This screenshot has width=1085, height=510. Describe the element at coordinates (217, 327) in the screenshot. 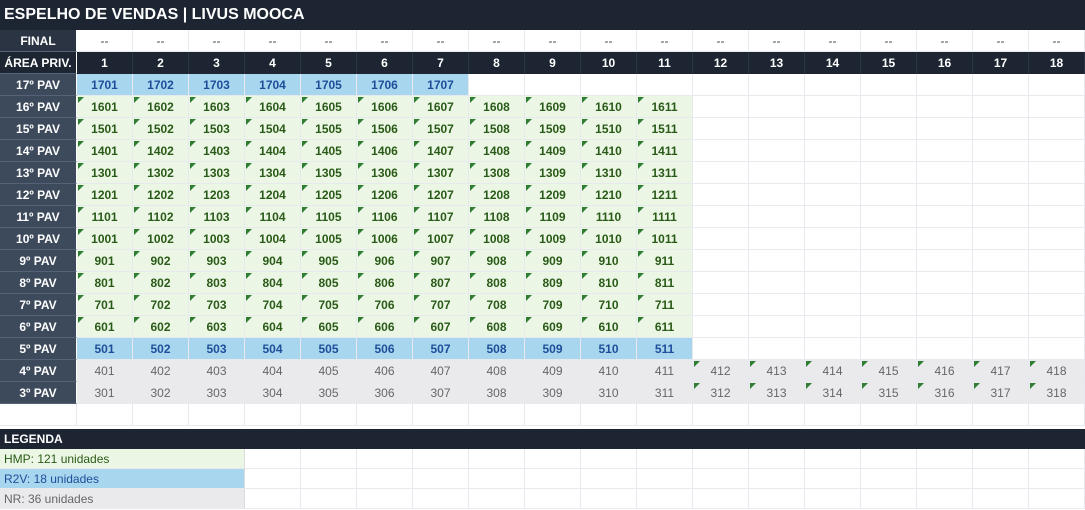

I see `unit-cell: 603` at that location.